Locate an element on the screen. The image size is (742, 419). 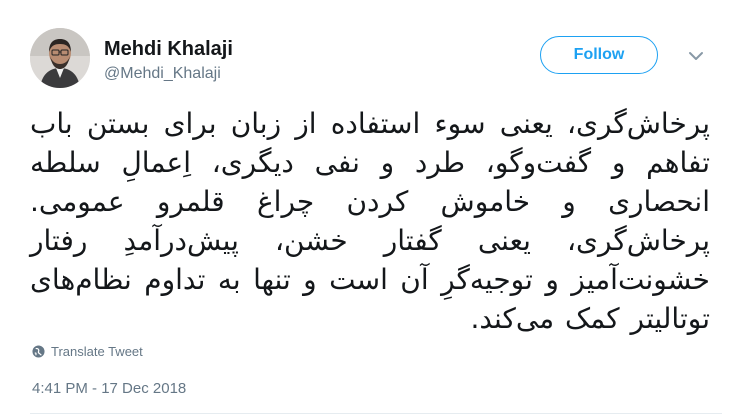
tweet-timestamp: 4:41 PM - 17 Dec 2018 is located at coordinates (109, 388).